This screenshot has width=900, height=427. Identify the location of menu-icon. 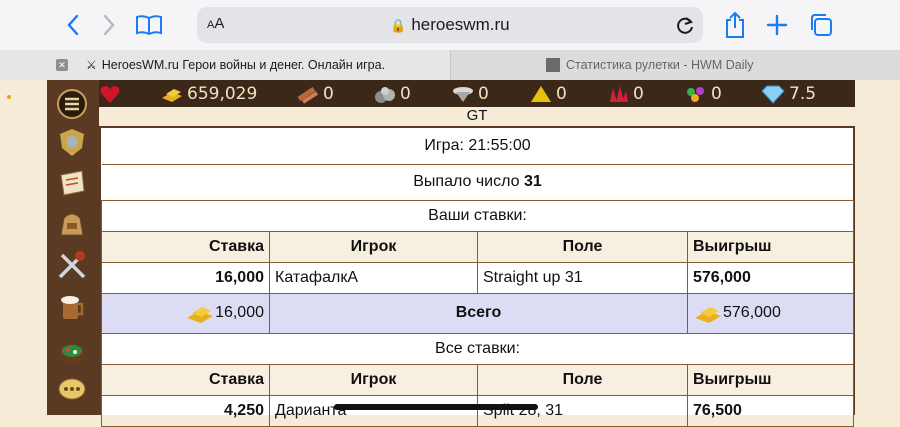
(72, 104).